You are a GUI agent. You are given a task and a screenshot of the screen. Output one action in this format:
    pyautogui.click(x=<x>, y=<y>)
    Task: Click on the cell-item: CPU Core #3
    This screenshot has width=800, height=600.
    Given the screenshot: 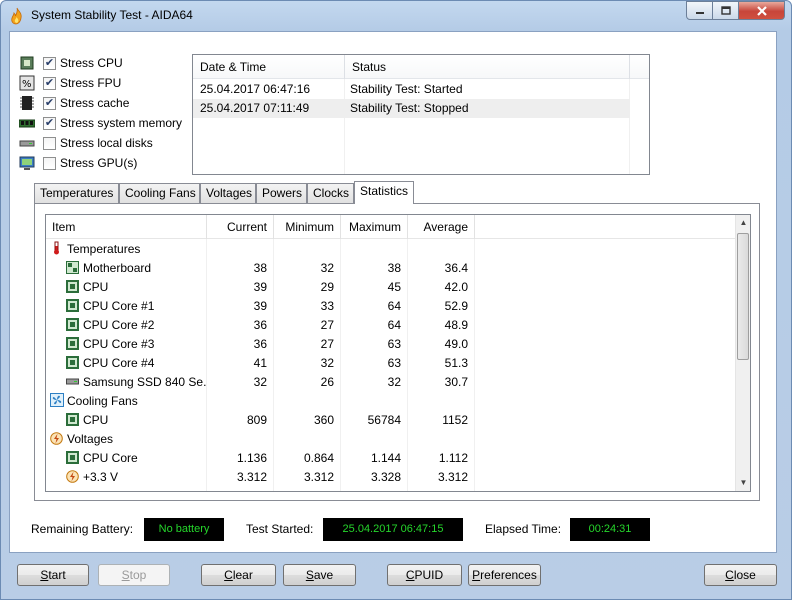 What is the action you would take?
    pyautogui.click(x=136, y=344)
    